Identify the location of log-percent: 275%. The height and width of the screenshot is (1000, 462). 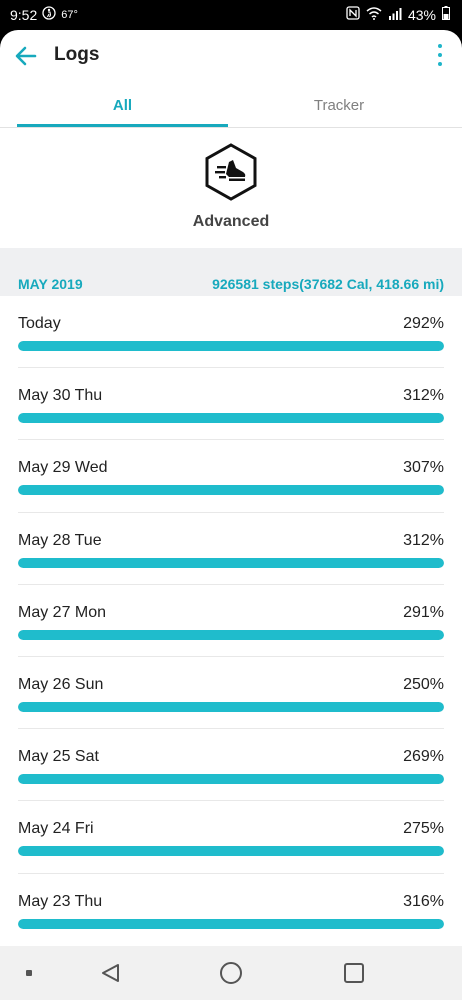
(423, 829).